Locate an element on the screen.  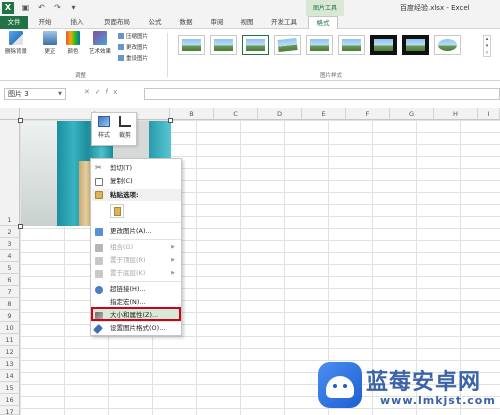
row-header-3: 3 is located at coordinates (10, 244).